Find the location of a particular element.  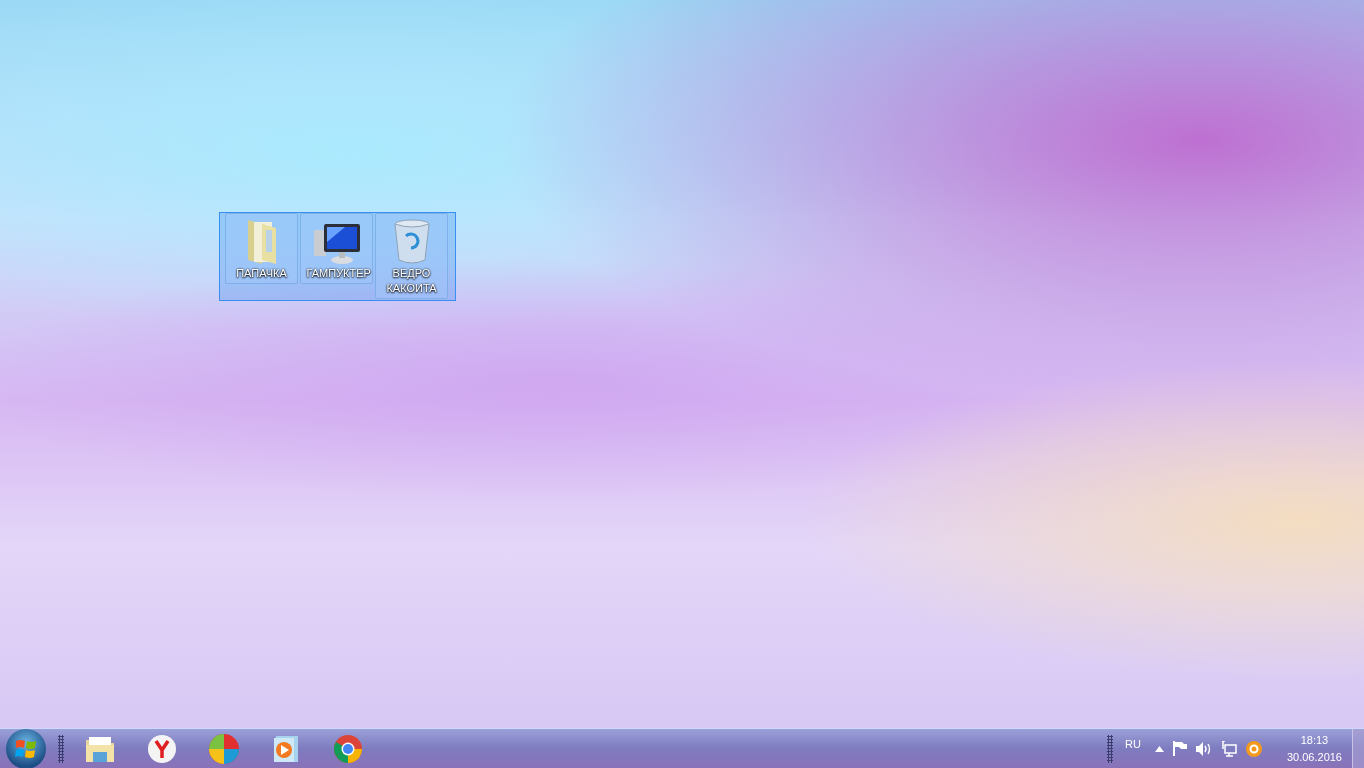

speaker-icon is located at coordinates (1203, 748).